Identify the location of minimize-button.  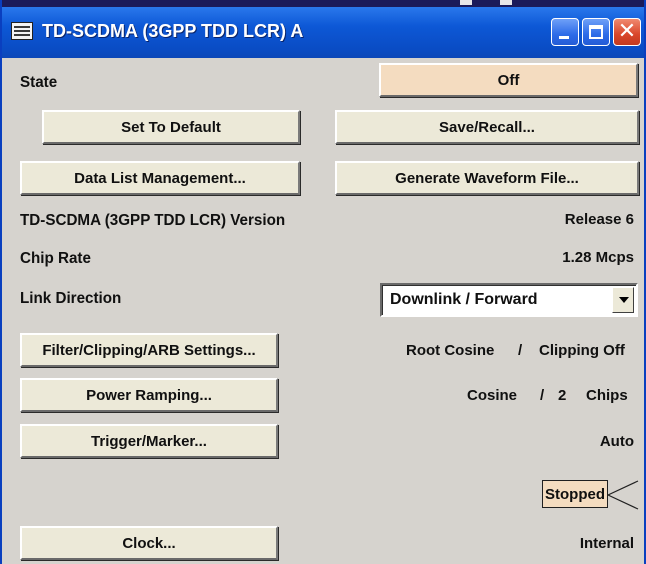
(565, 32).